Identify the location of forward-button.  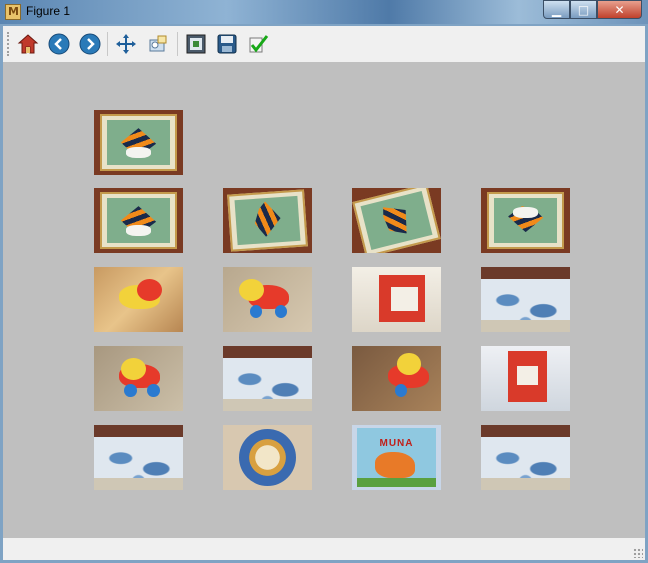
(90, 44).